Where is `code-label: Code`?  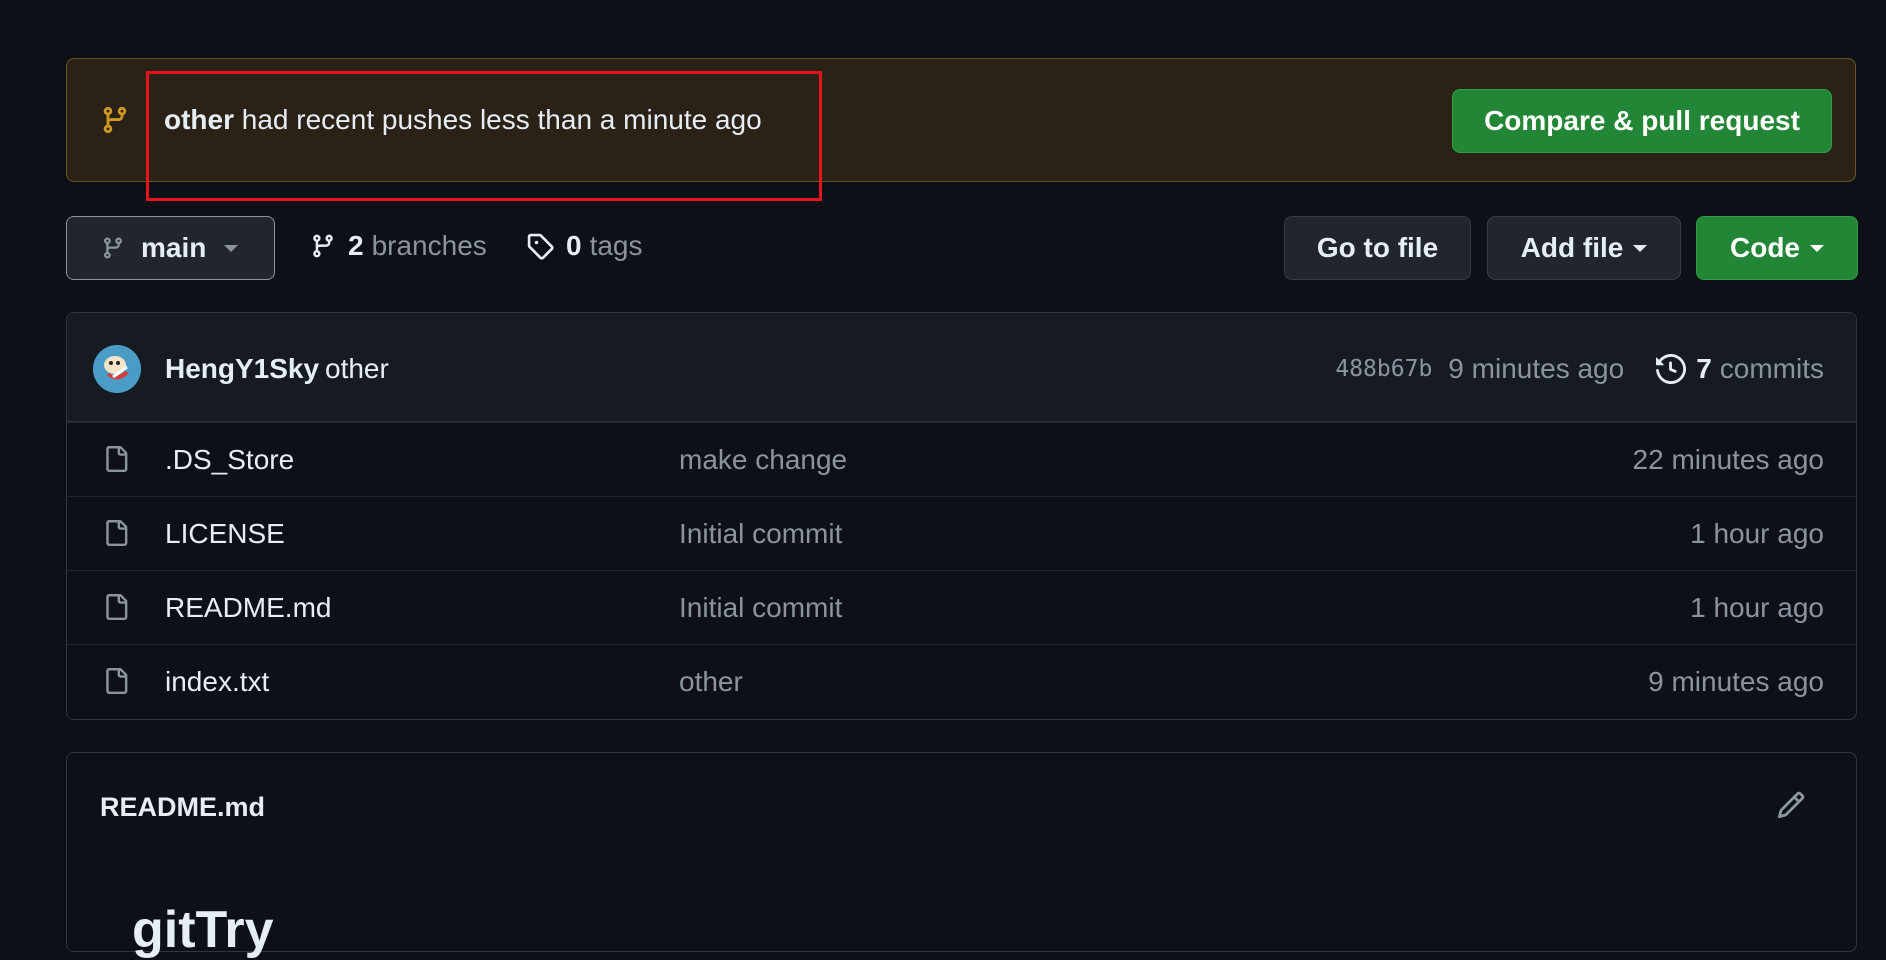
code-label: Code is located at coordinates (1765, 247).